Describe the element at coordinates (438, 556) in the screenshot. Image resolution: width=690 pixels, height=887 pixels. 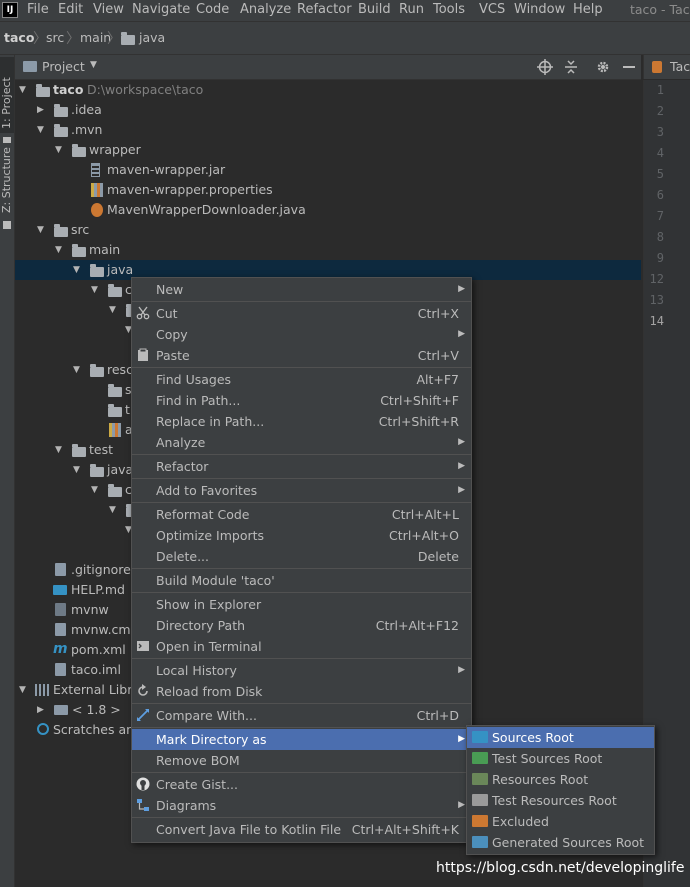
I see `menu-item-shortcut: Delete` at that location.